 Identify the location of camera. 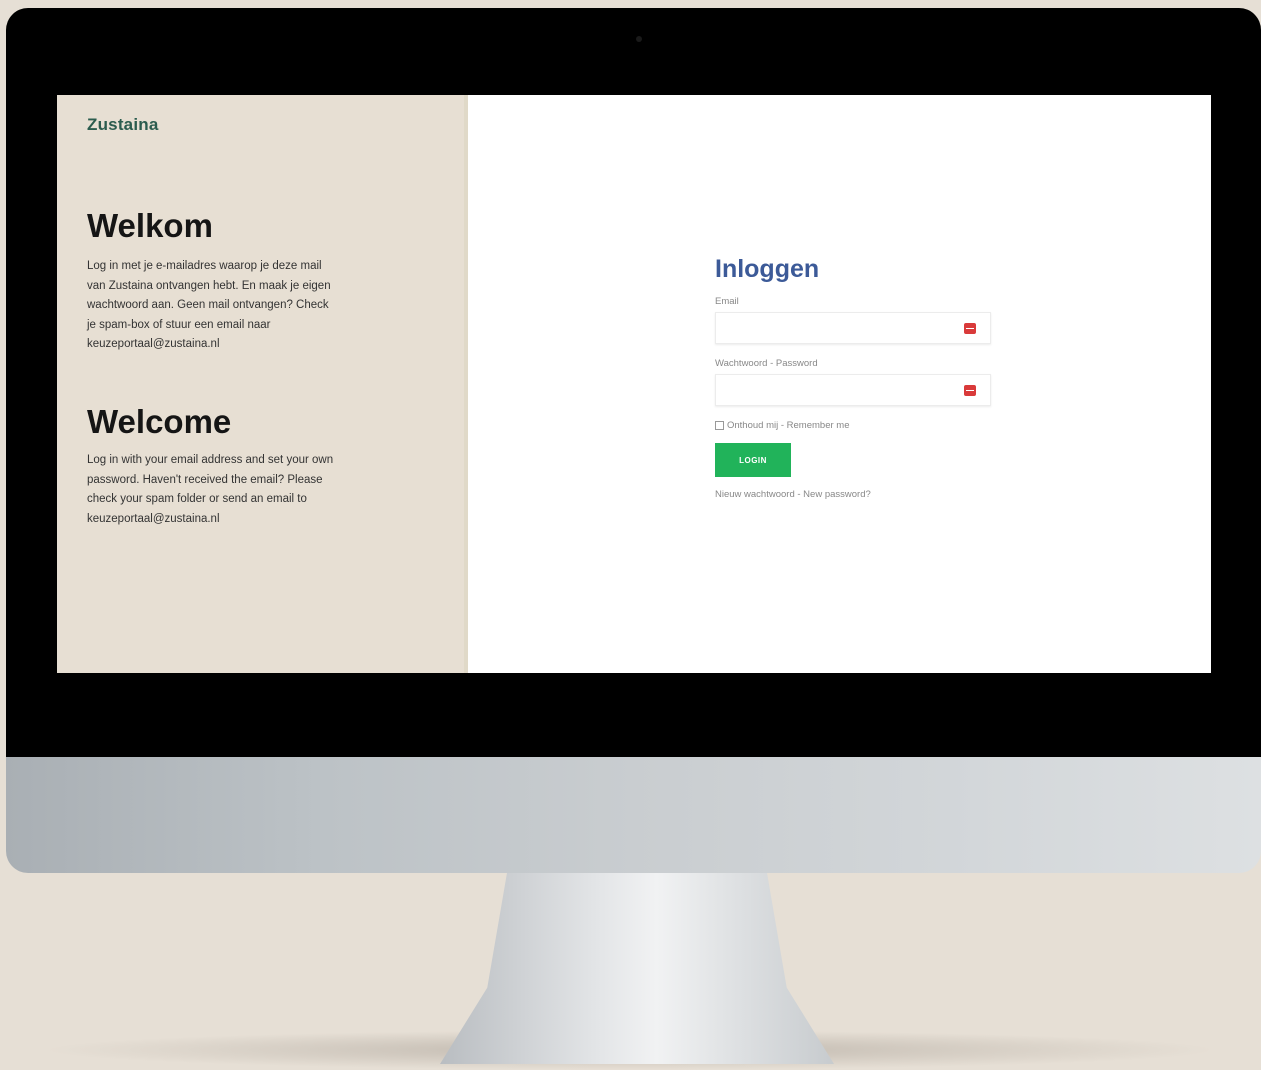
(639, 39).